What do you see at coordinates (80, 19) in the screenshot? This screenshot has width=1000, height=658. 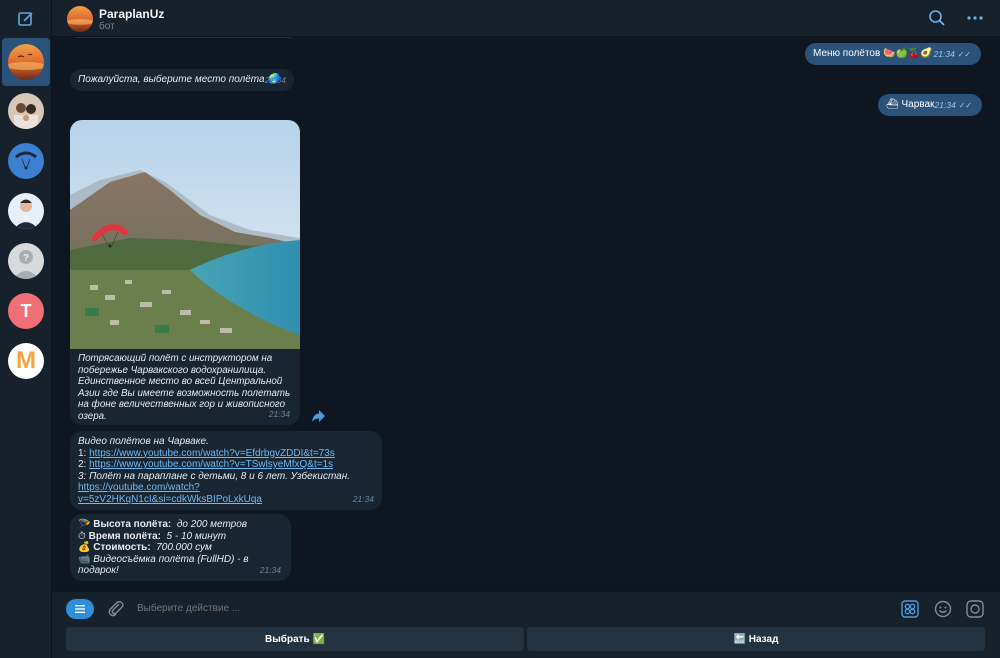 I see `header-avatar` at bounding box center [80, 19].